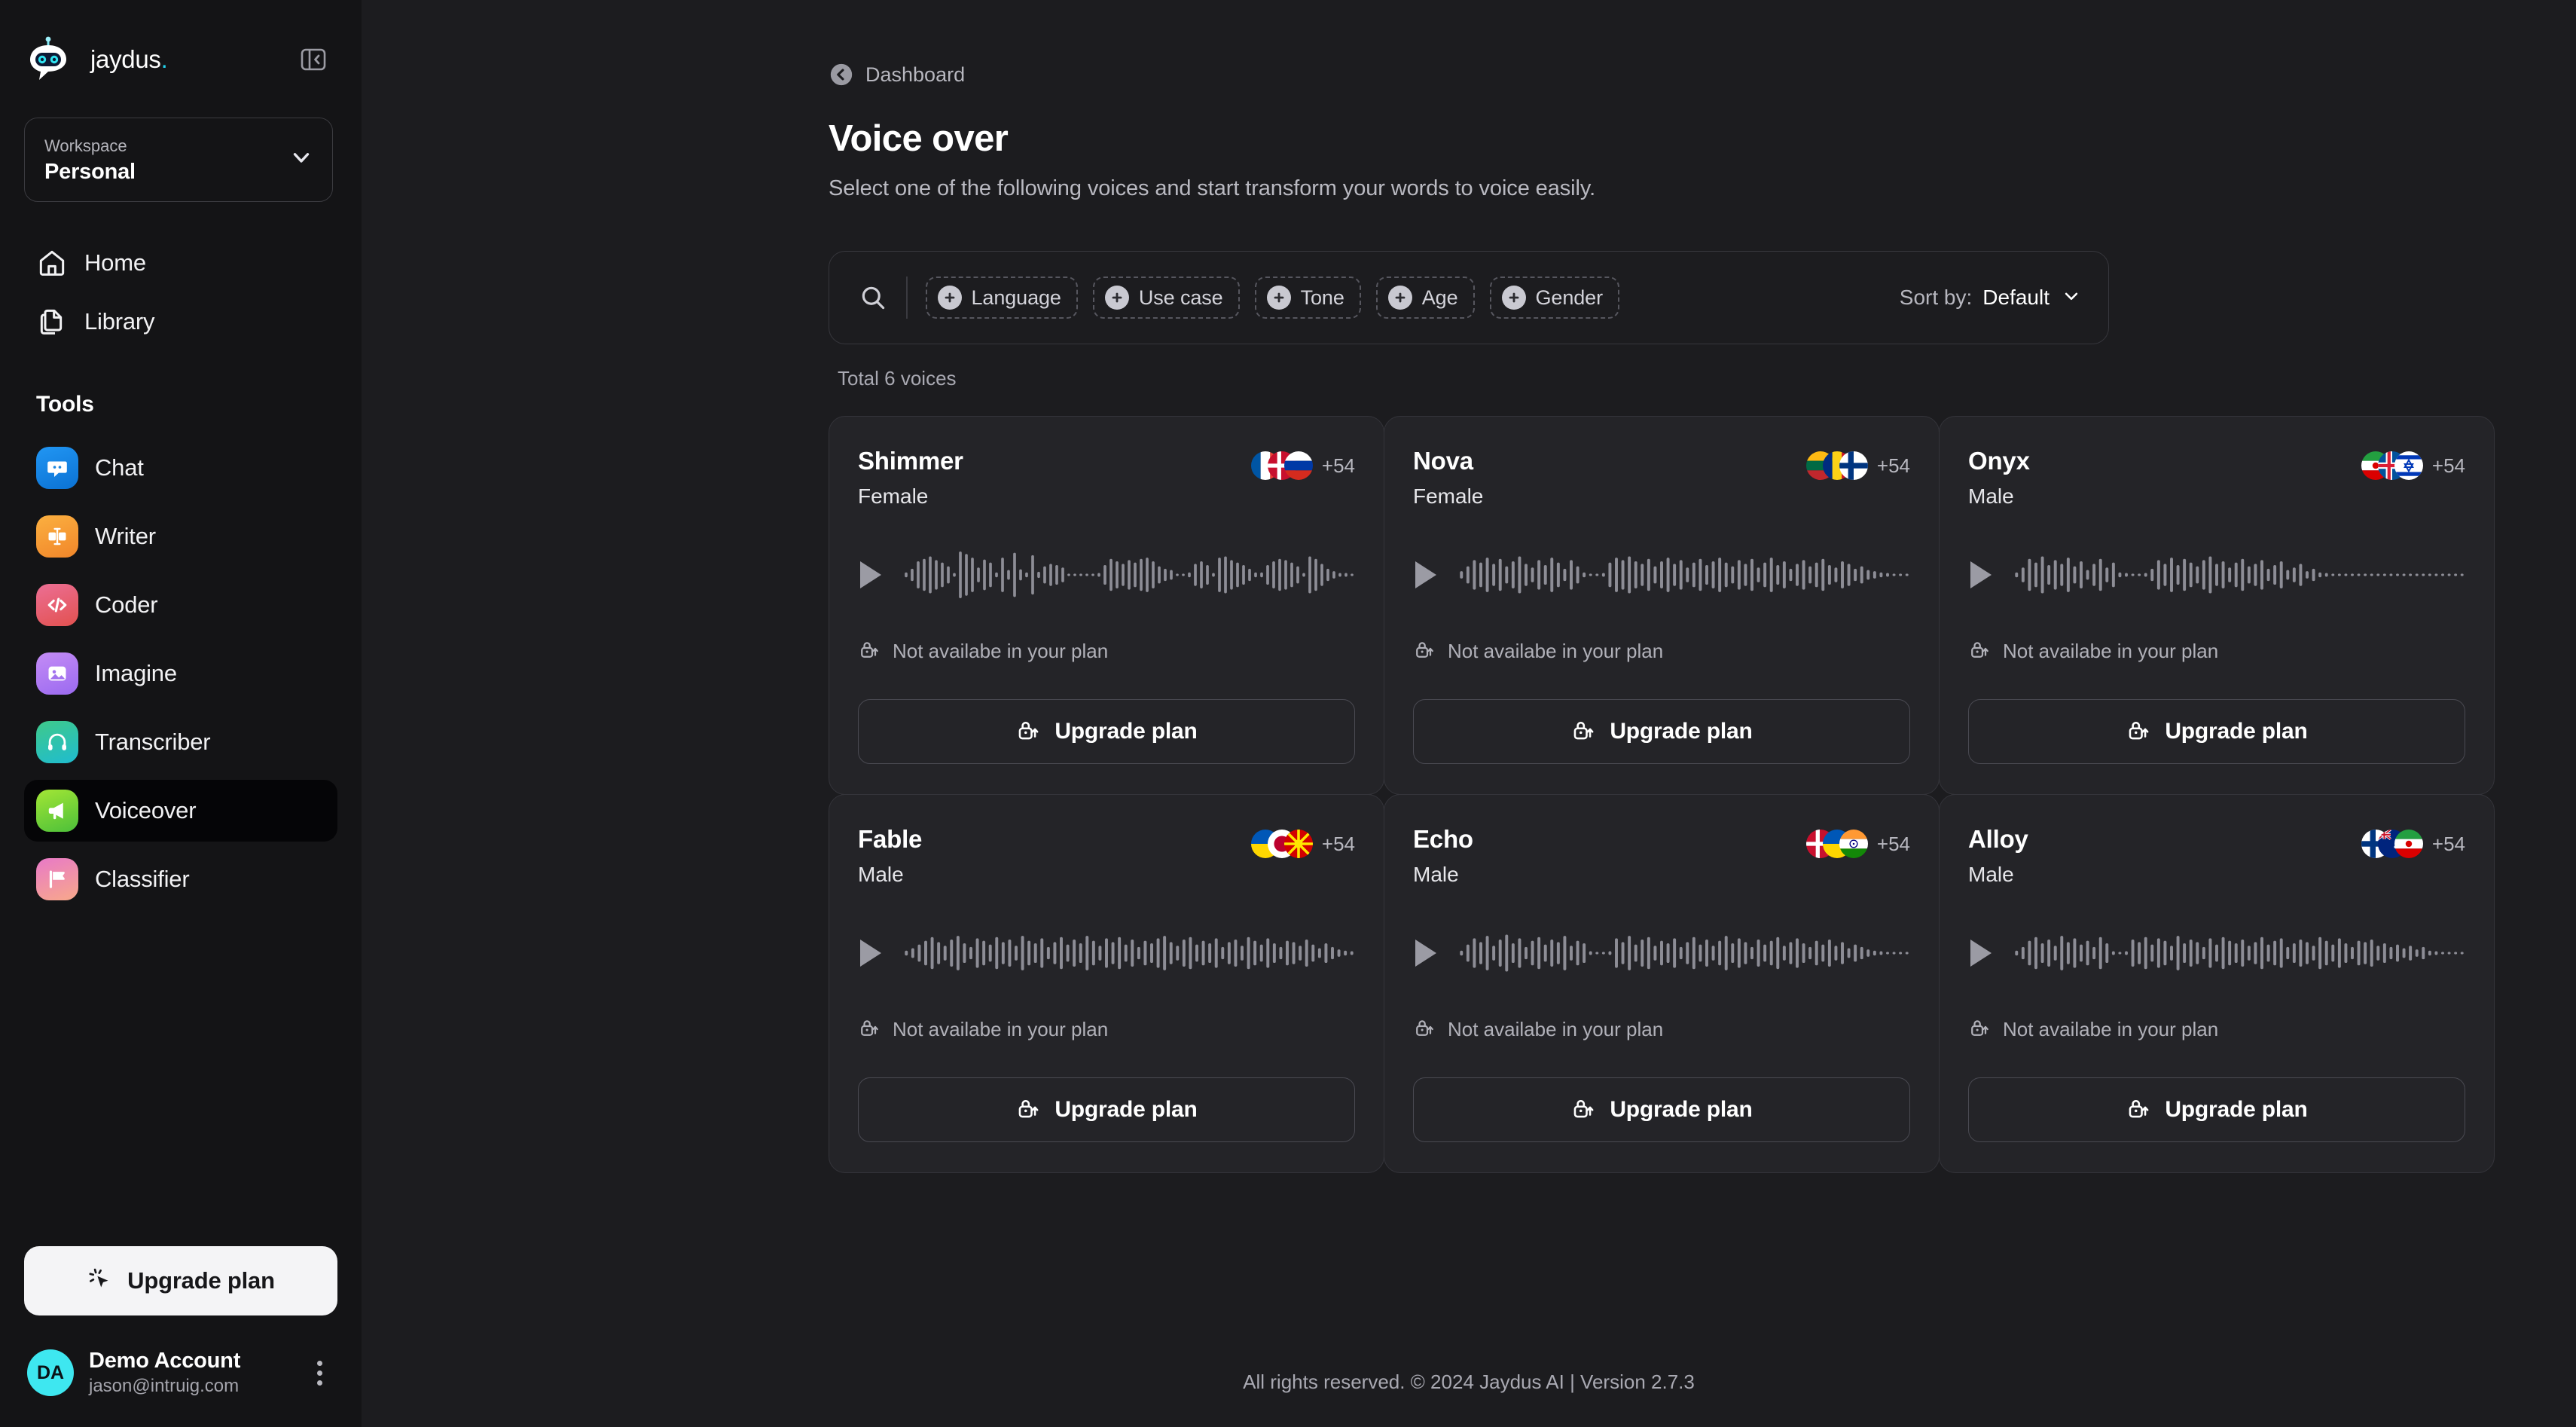  What do you see at coordinates (1425, 298) in the screenshot?
I see `filter-age: Age` at bounding box center [1425, 298].